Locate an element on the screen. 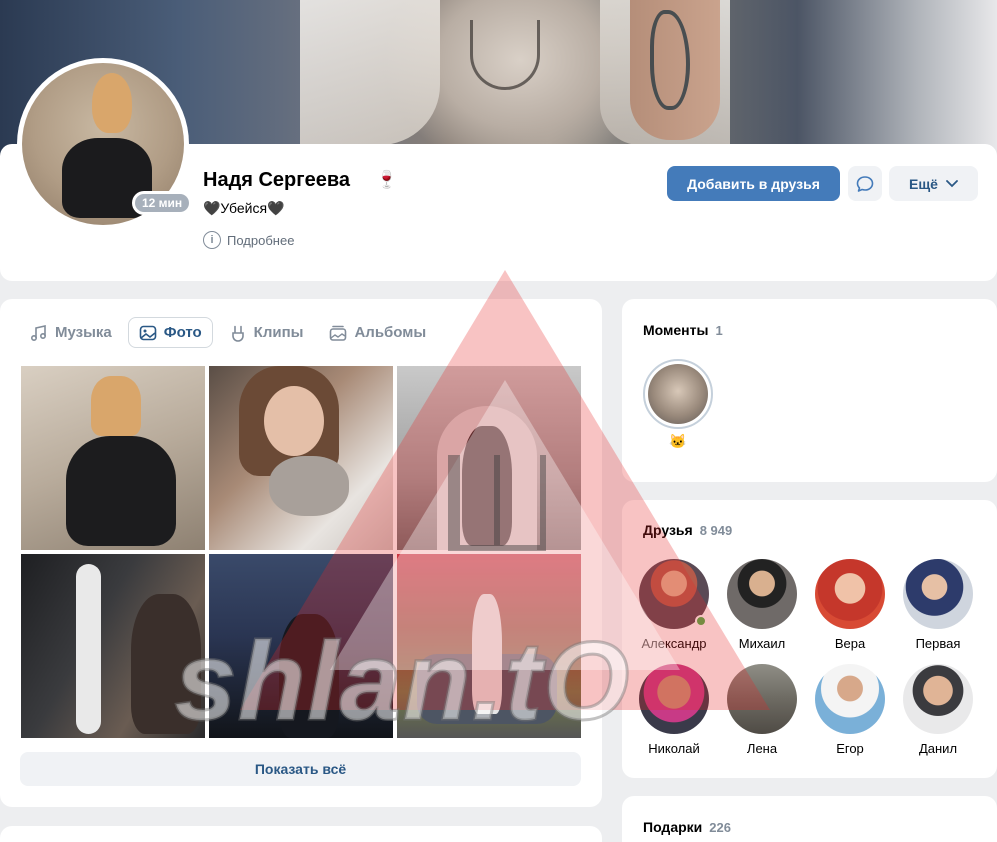  profile-status: 🖤Убейся🖤 is located at coordinates (244, 208).